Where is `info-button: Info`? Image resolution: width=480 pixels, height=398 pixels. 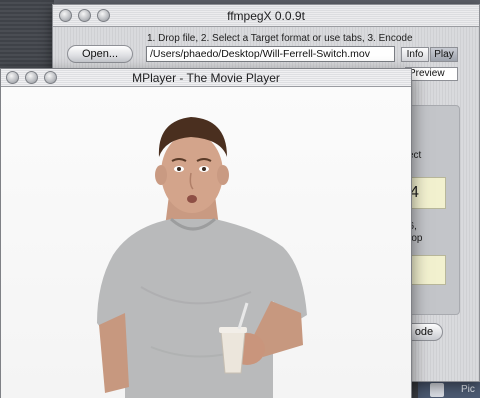 info-button: Info is located at coordinates (415, 54).